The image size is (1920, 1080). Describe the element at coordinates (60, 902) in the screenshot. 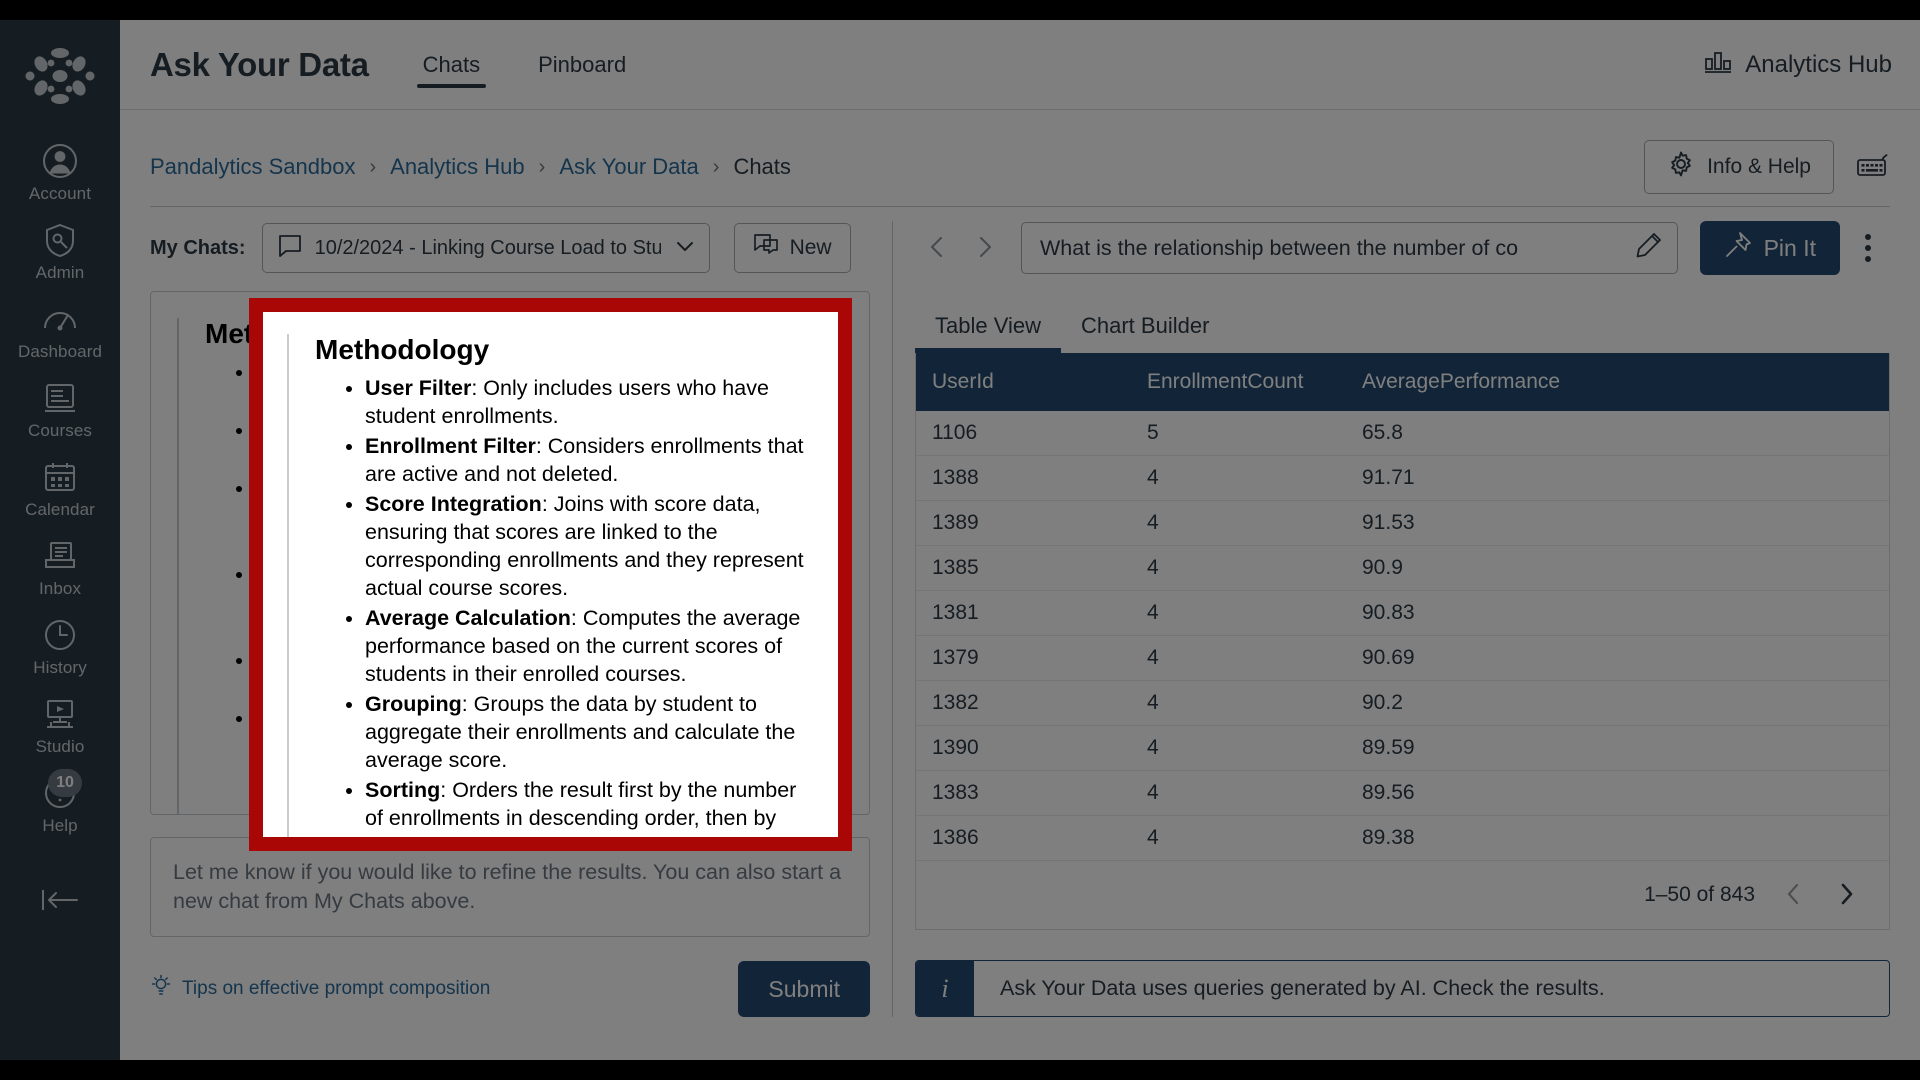

I see `globalnav-collapse-button` at that location.